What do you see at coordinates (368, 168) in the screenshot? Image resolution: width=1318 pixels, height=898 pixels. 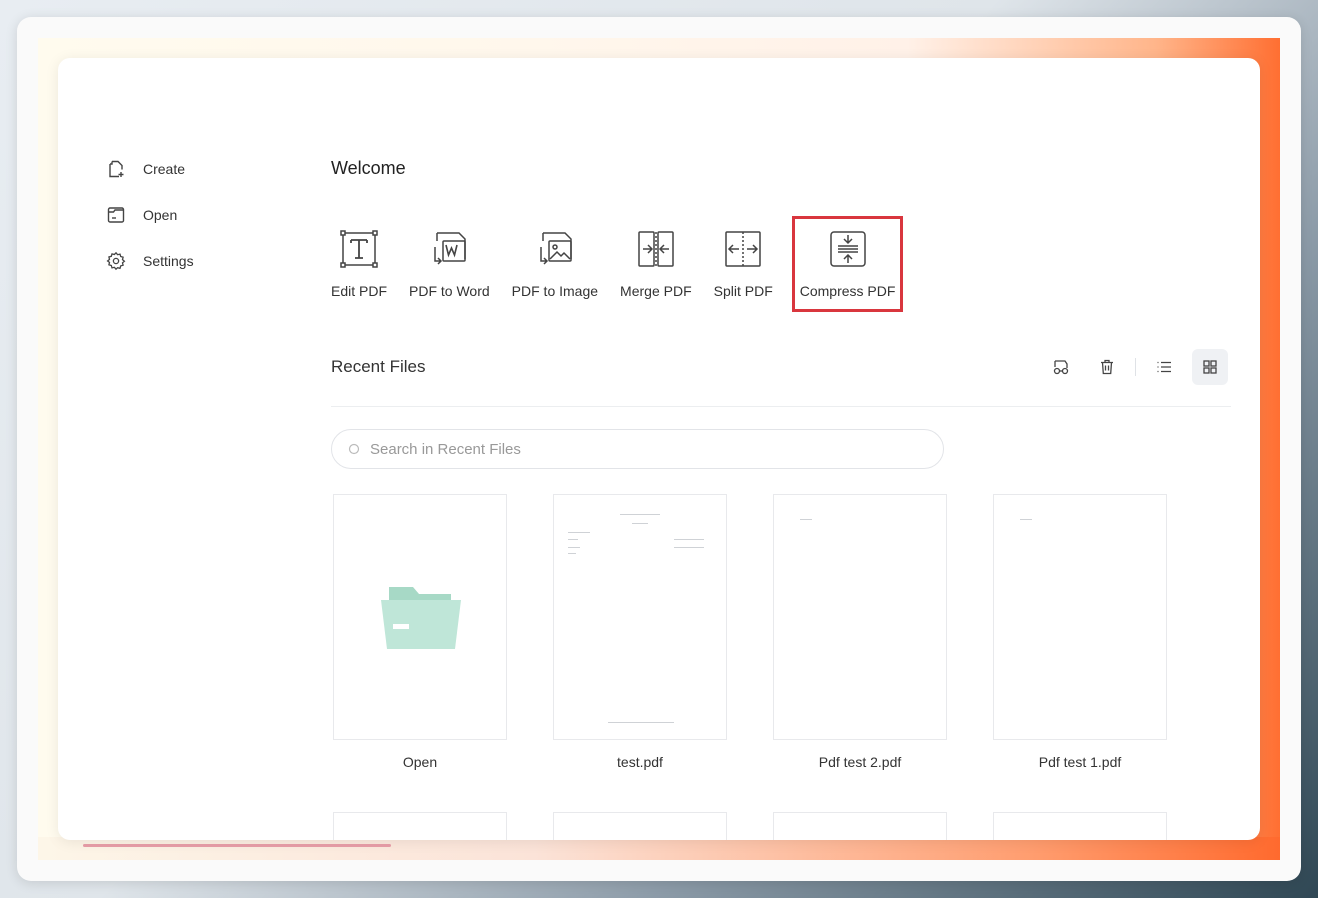 I see `page-title: Welcome` at bounding box center [368, 168].